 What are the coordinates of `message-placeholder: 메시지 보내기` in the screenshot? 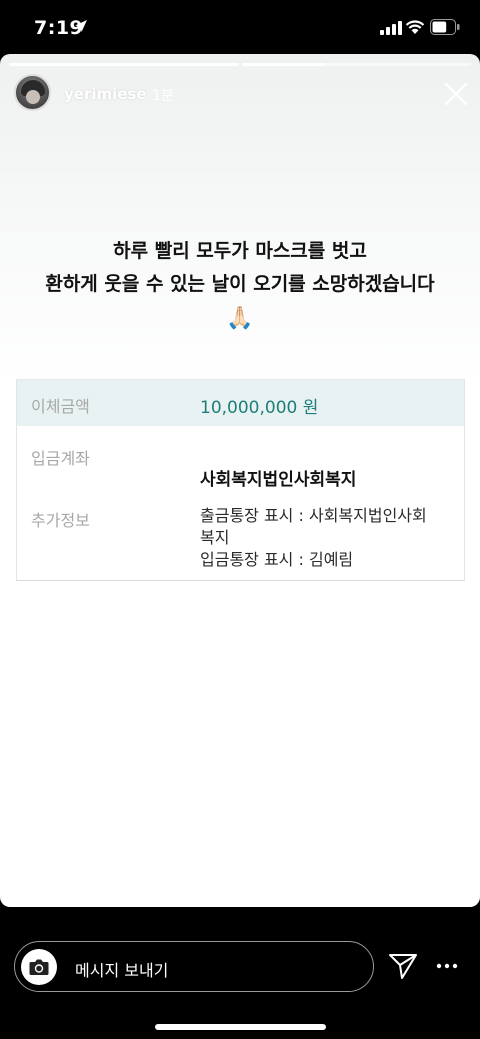 It's located at (122, 970).